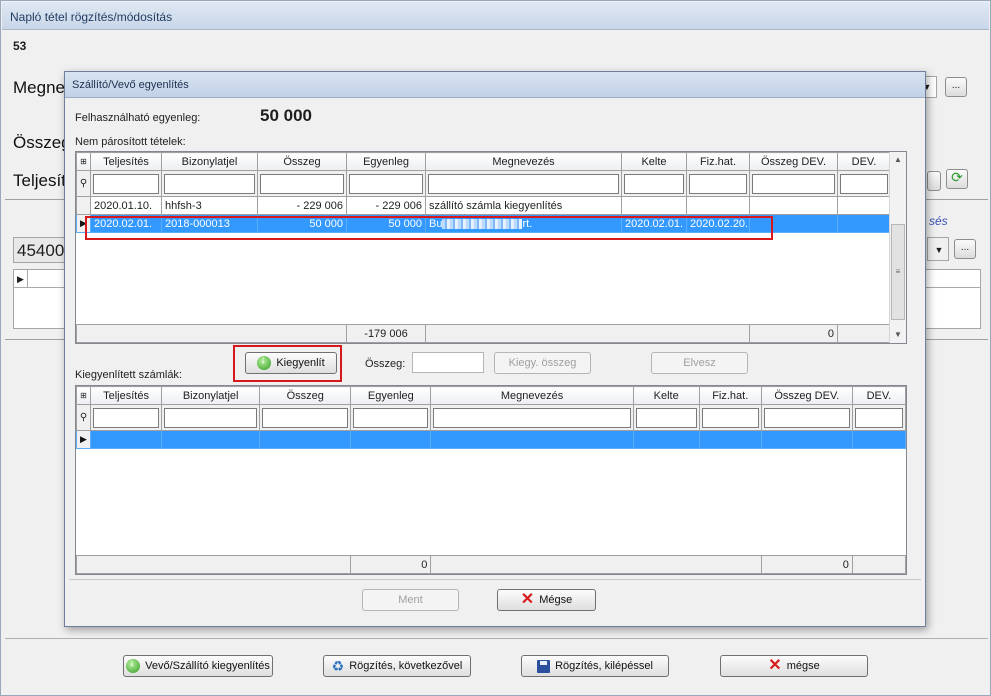  What do you see at coordinates (128, 375) in the screenshot?
I see `settled-invoices-label: Kiegyenlített számlák:` at bounding box center [128, 375].